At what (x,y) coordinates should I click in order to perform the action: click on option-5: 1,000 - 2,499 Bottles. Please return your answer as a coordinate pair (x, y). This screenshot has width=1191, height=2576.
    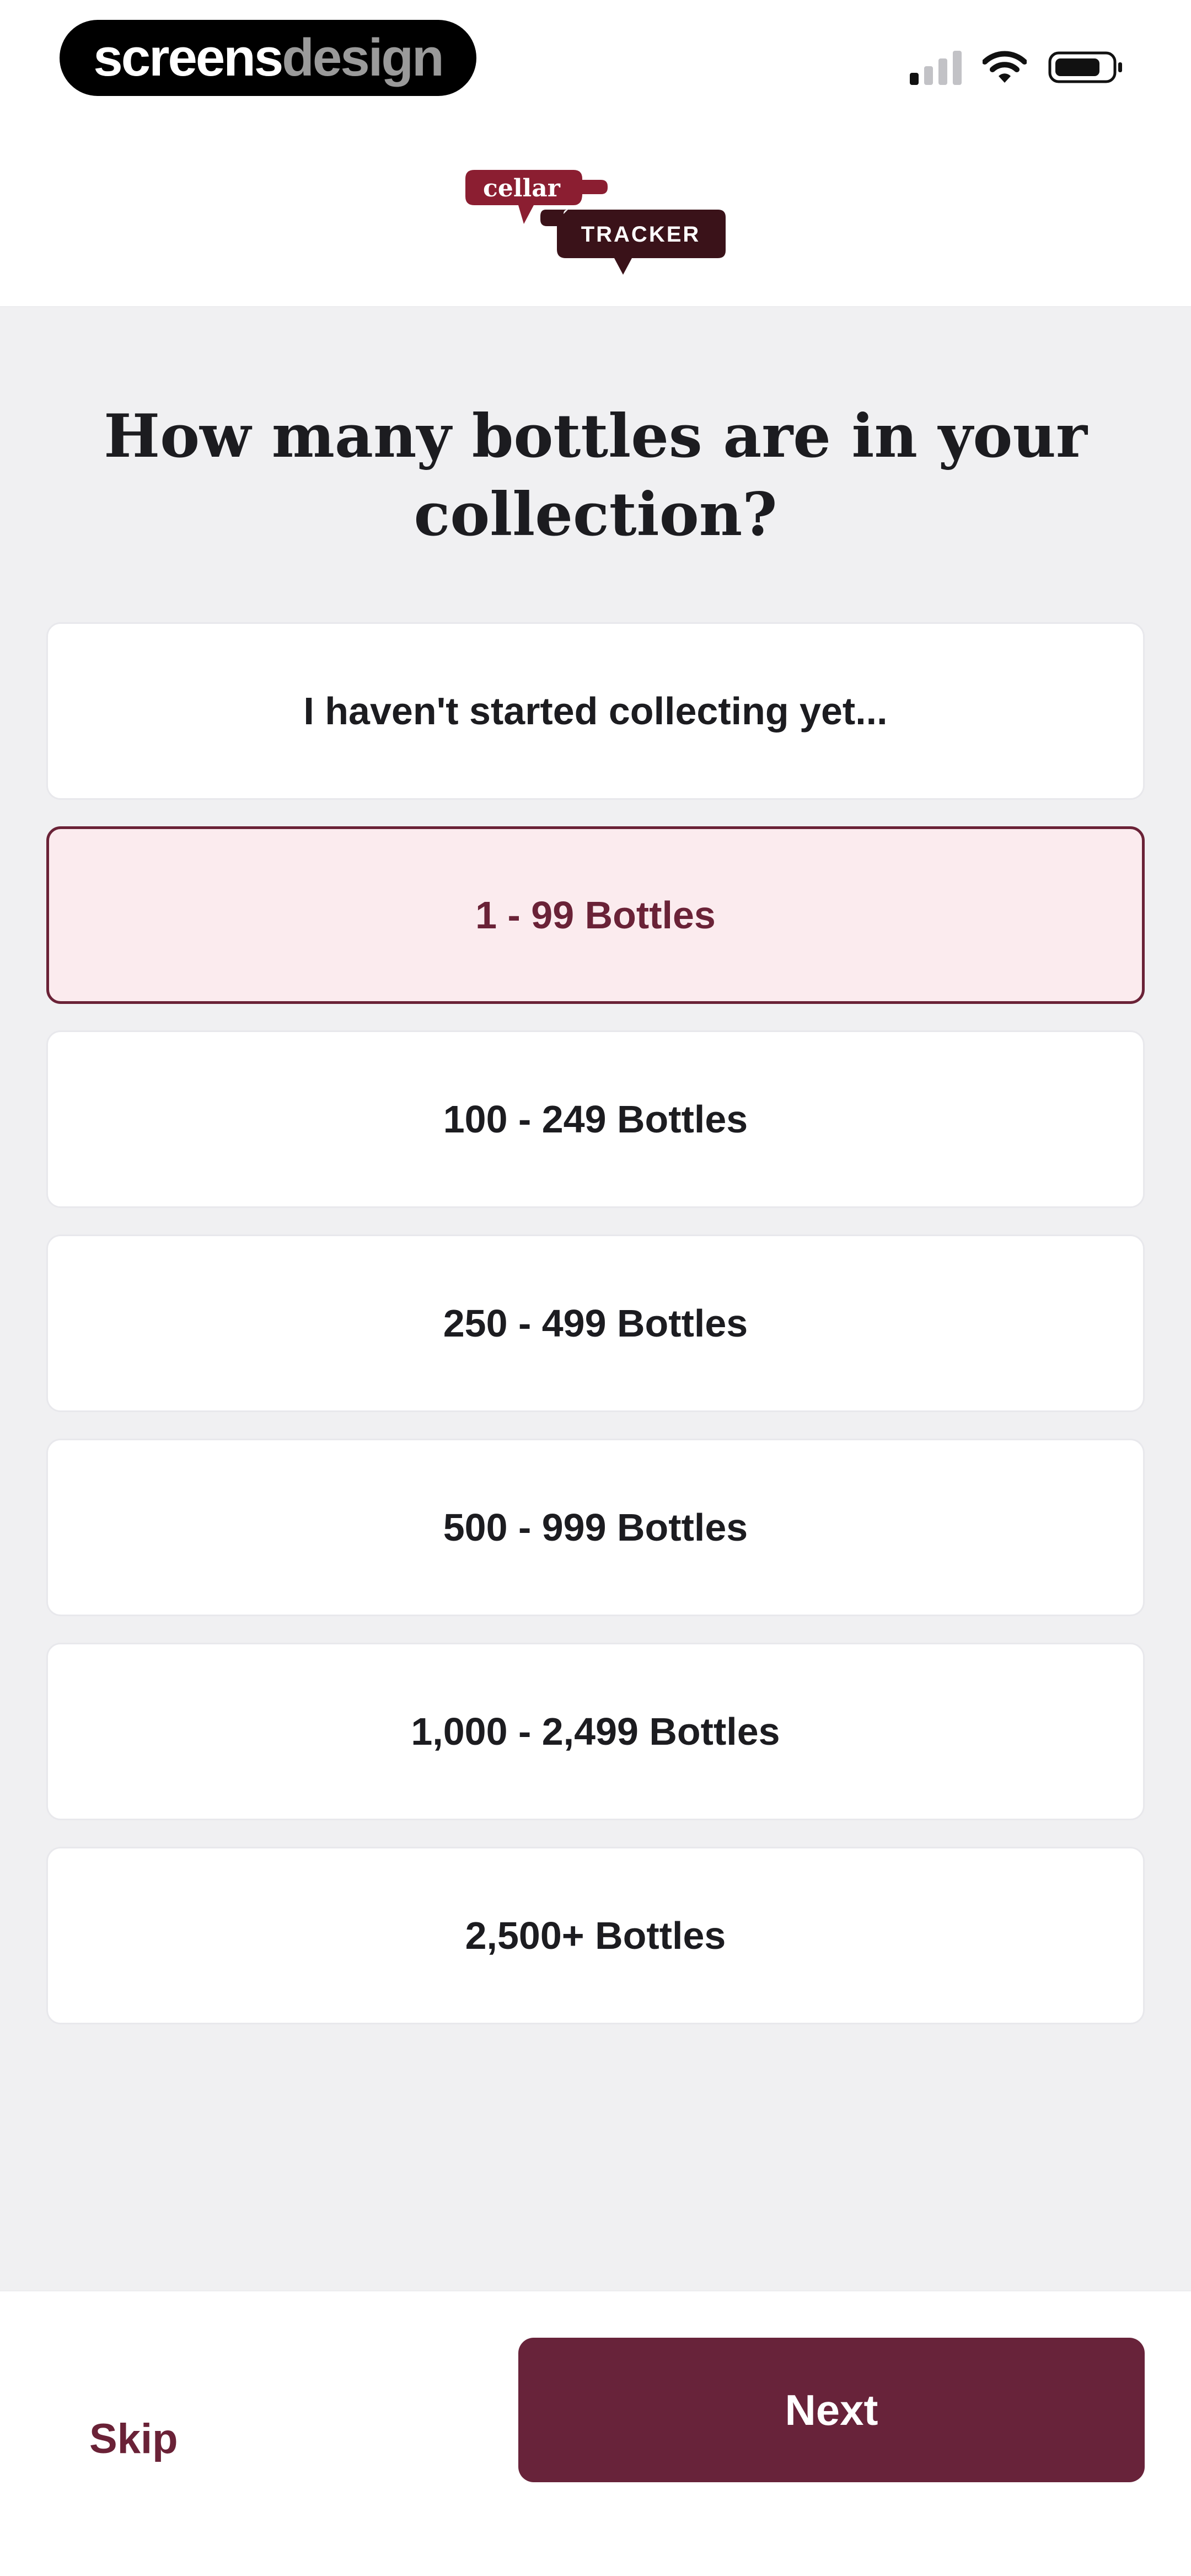
    Looking at the image, I should click on (595, 1731).